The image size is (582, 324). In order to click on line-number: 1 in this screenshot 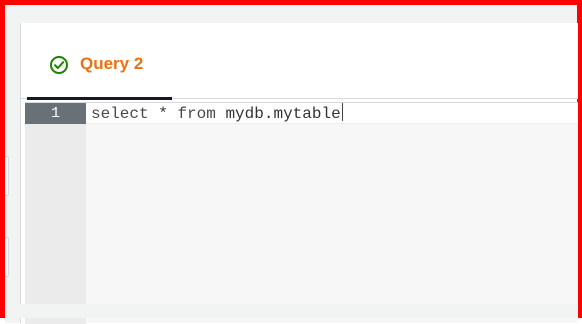, I will do `click(55, 113)`.